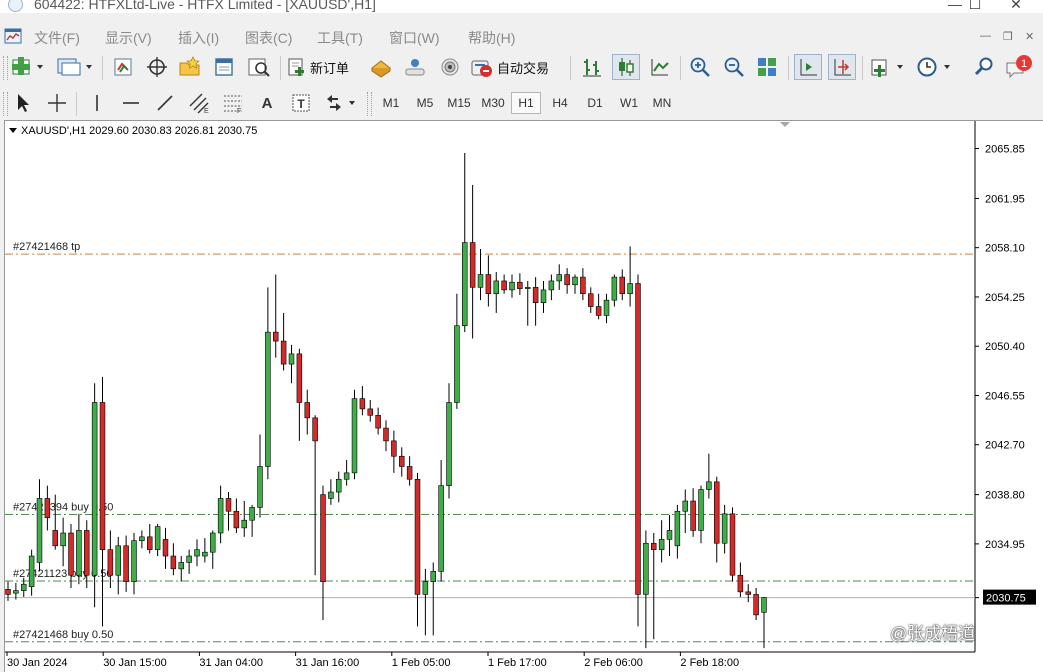 The image size is (1043, 672). What do you see at coordinates (660, 67) in the screenshot?
I see `line-chart-button` at bounding box center [660, 67].